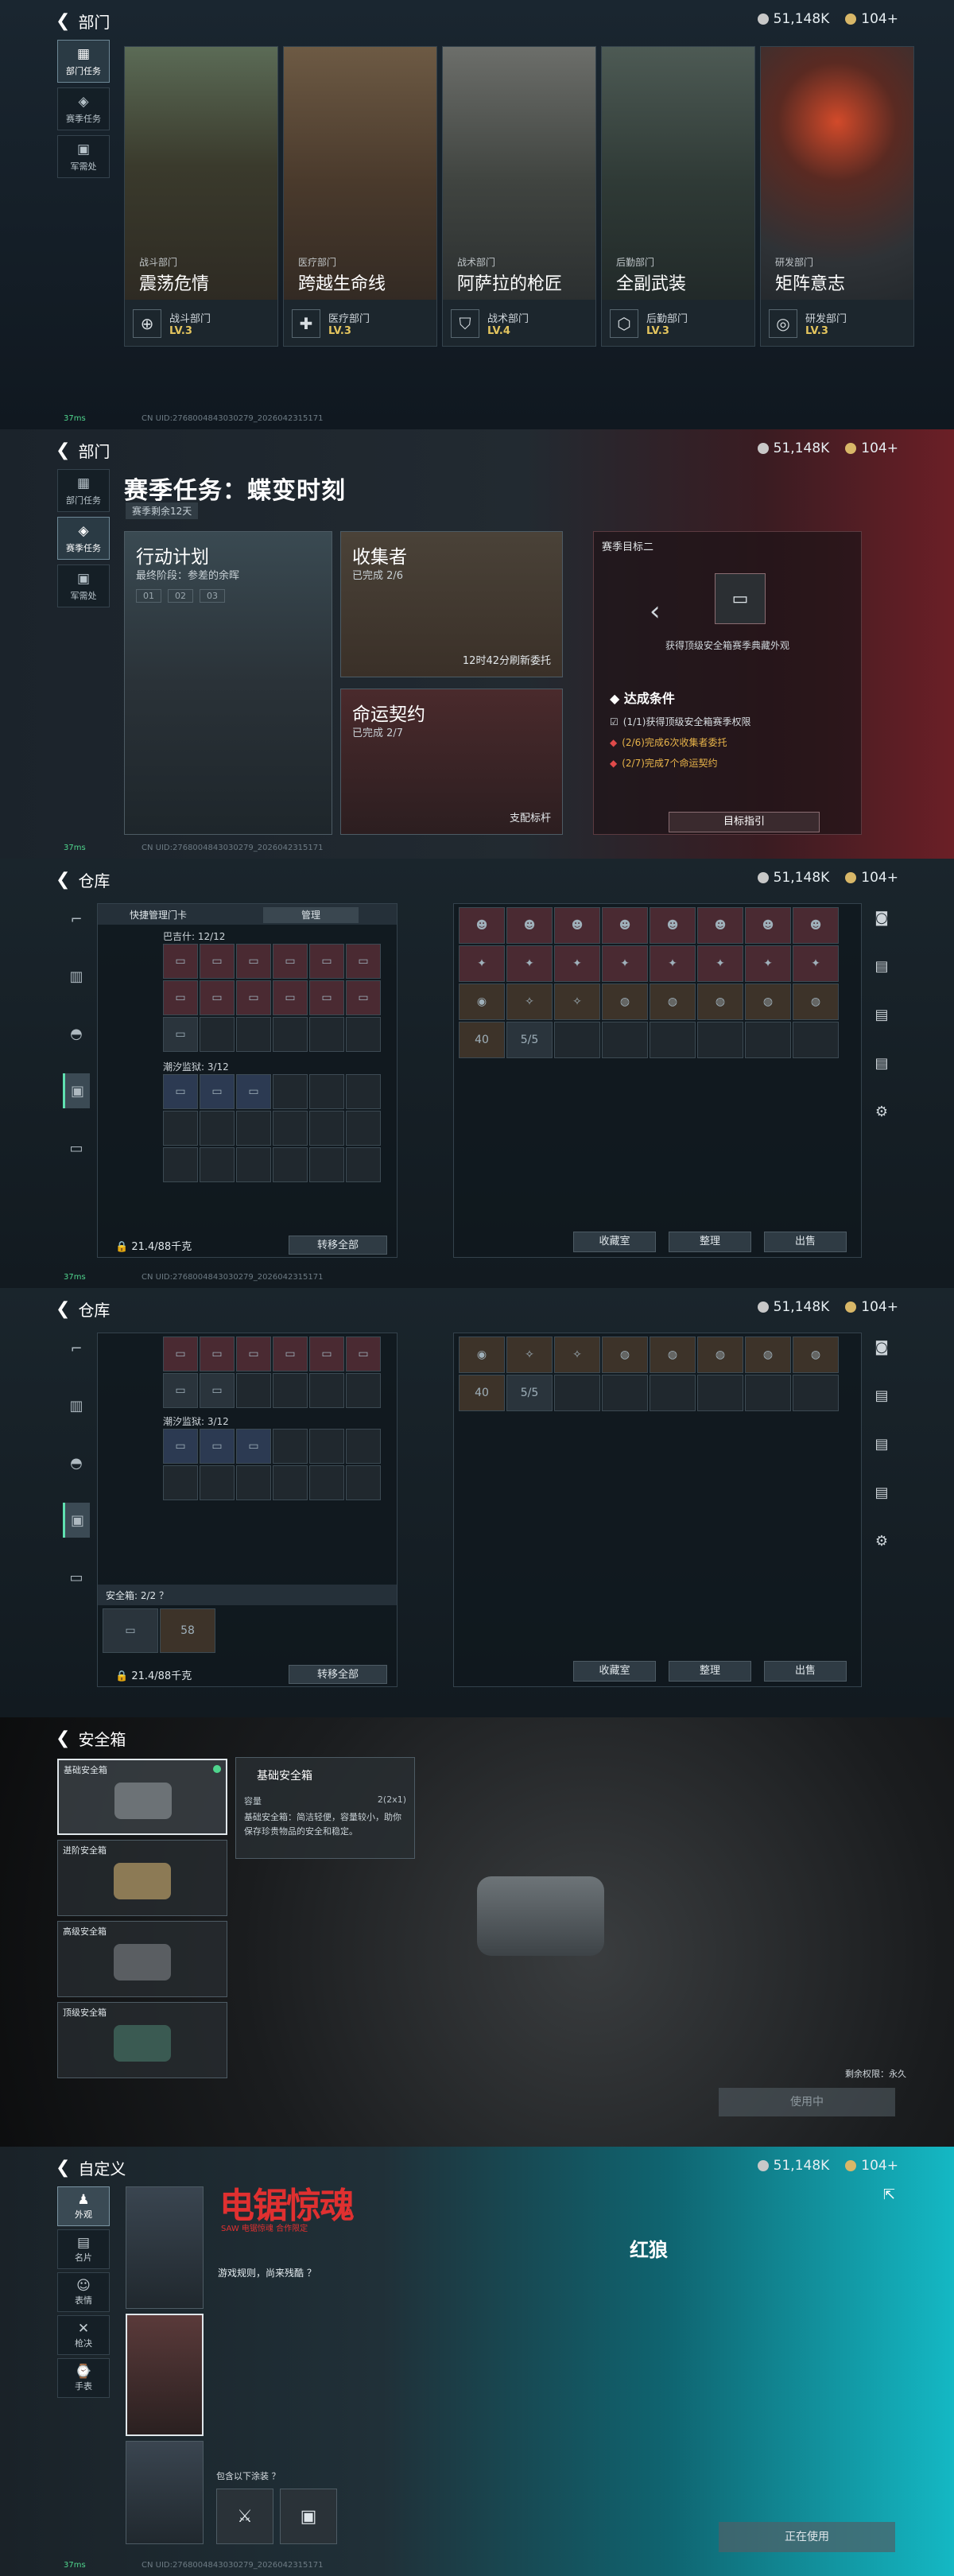 This screenshot has height=2576, width=954. Describe the element at coordinates (76, 1148) in the screenshot. I see `case-icon: ▭` at that location.